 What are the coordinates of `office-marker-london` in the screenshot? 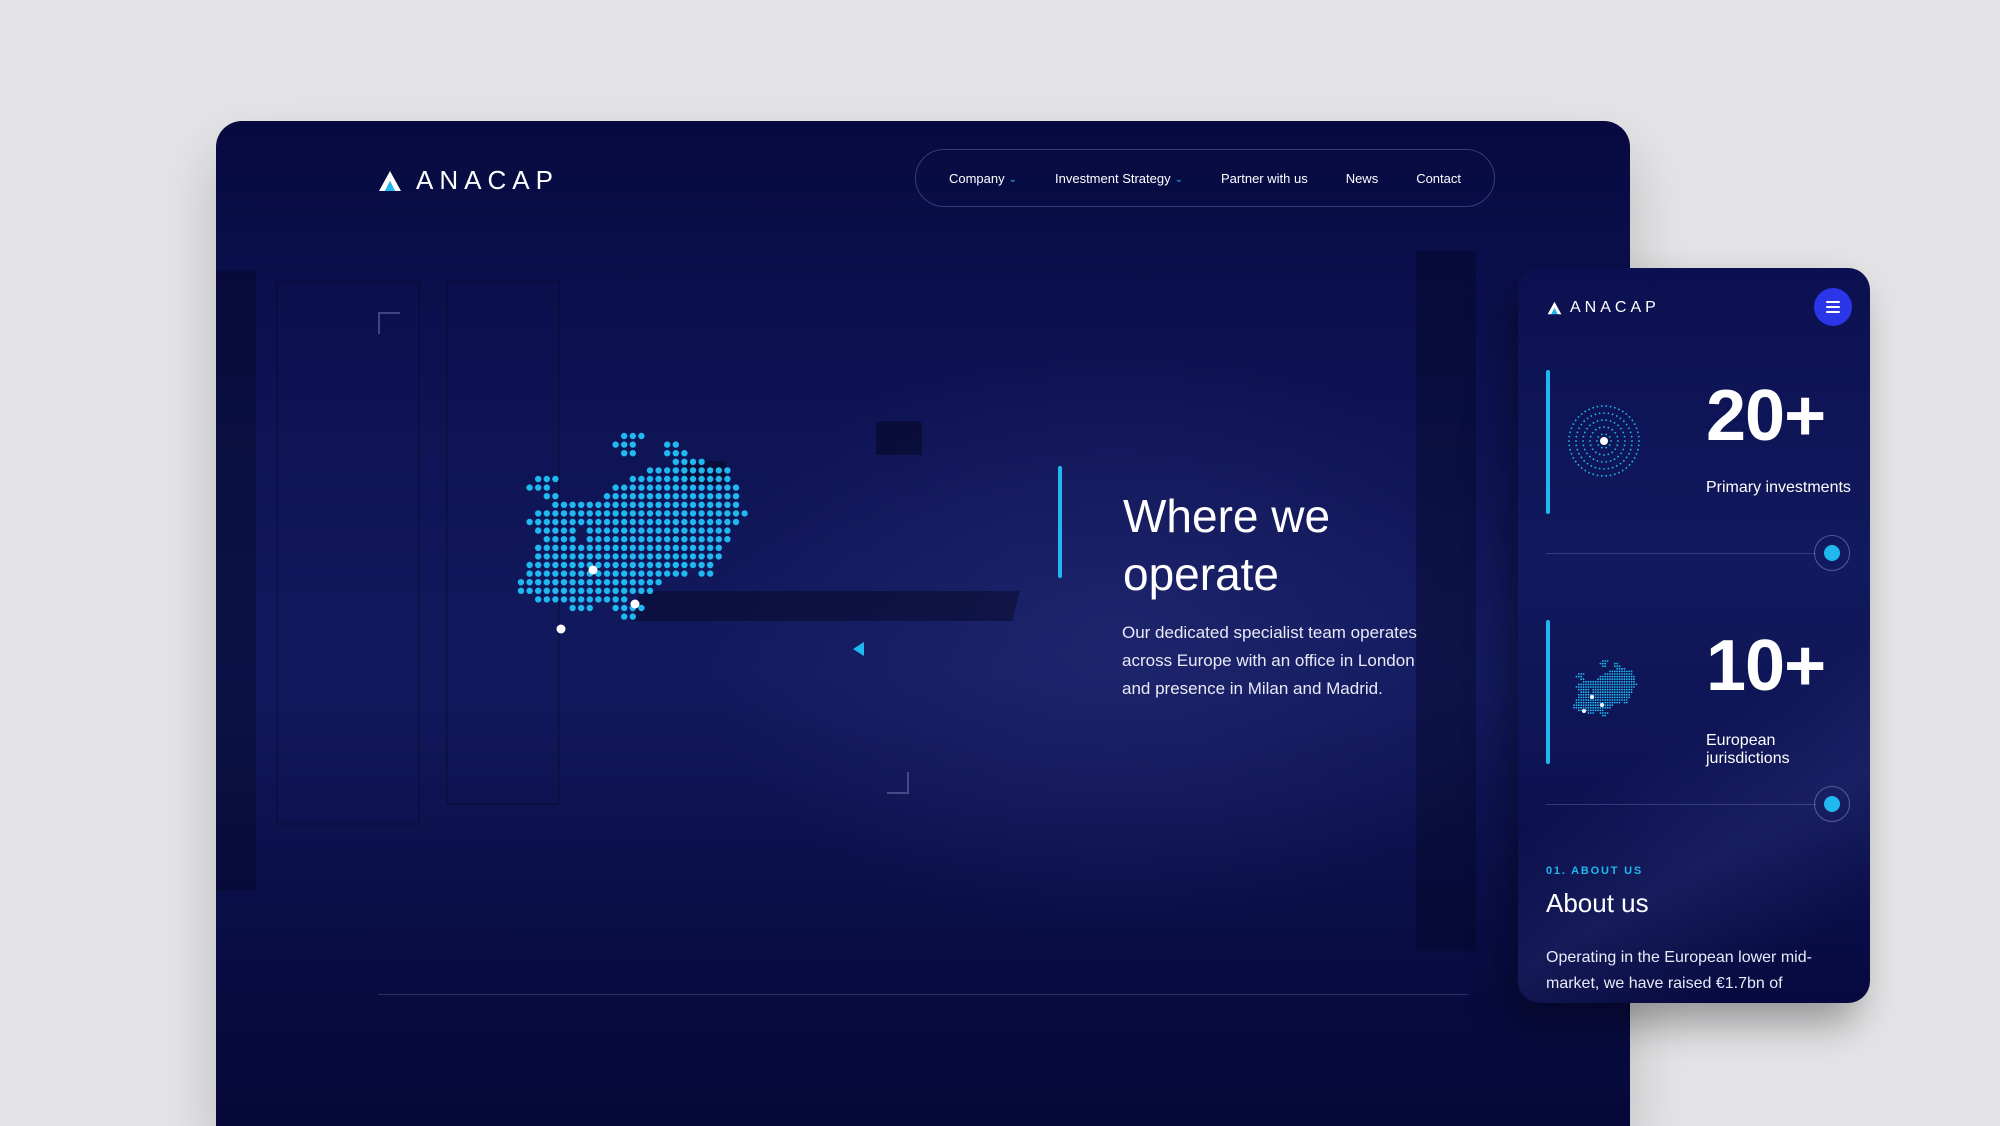 It's located at (593, 570).